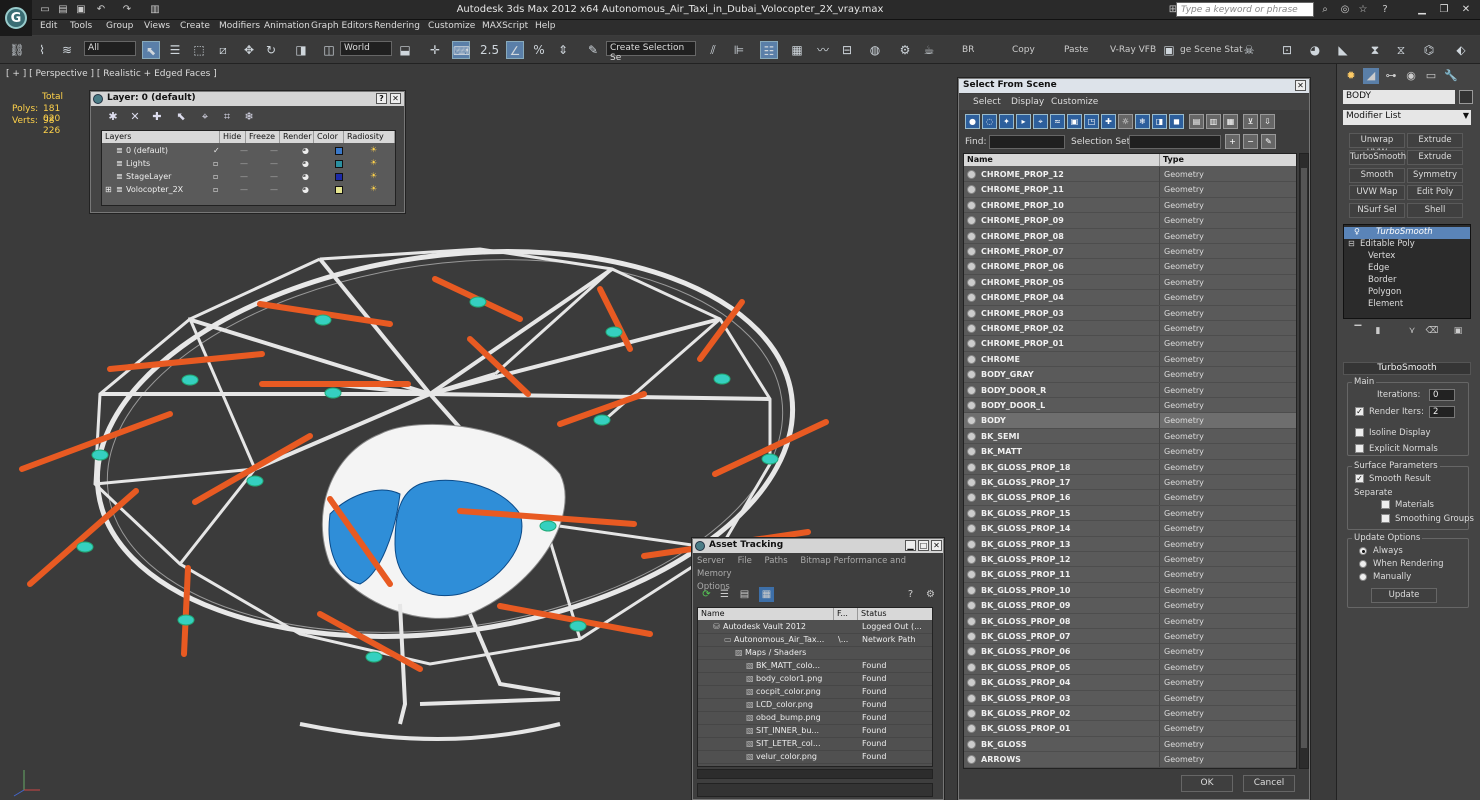 The height and width of the screenshot is (800, 1480). What do you see at coordinates (215, 189) in the screenshot?
I see `current-layer-check: ▫` at bounding box center [215, 189].